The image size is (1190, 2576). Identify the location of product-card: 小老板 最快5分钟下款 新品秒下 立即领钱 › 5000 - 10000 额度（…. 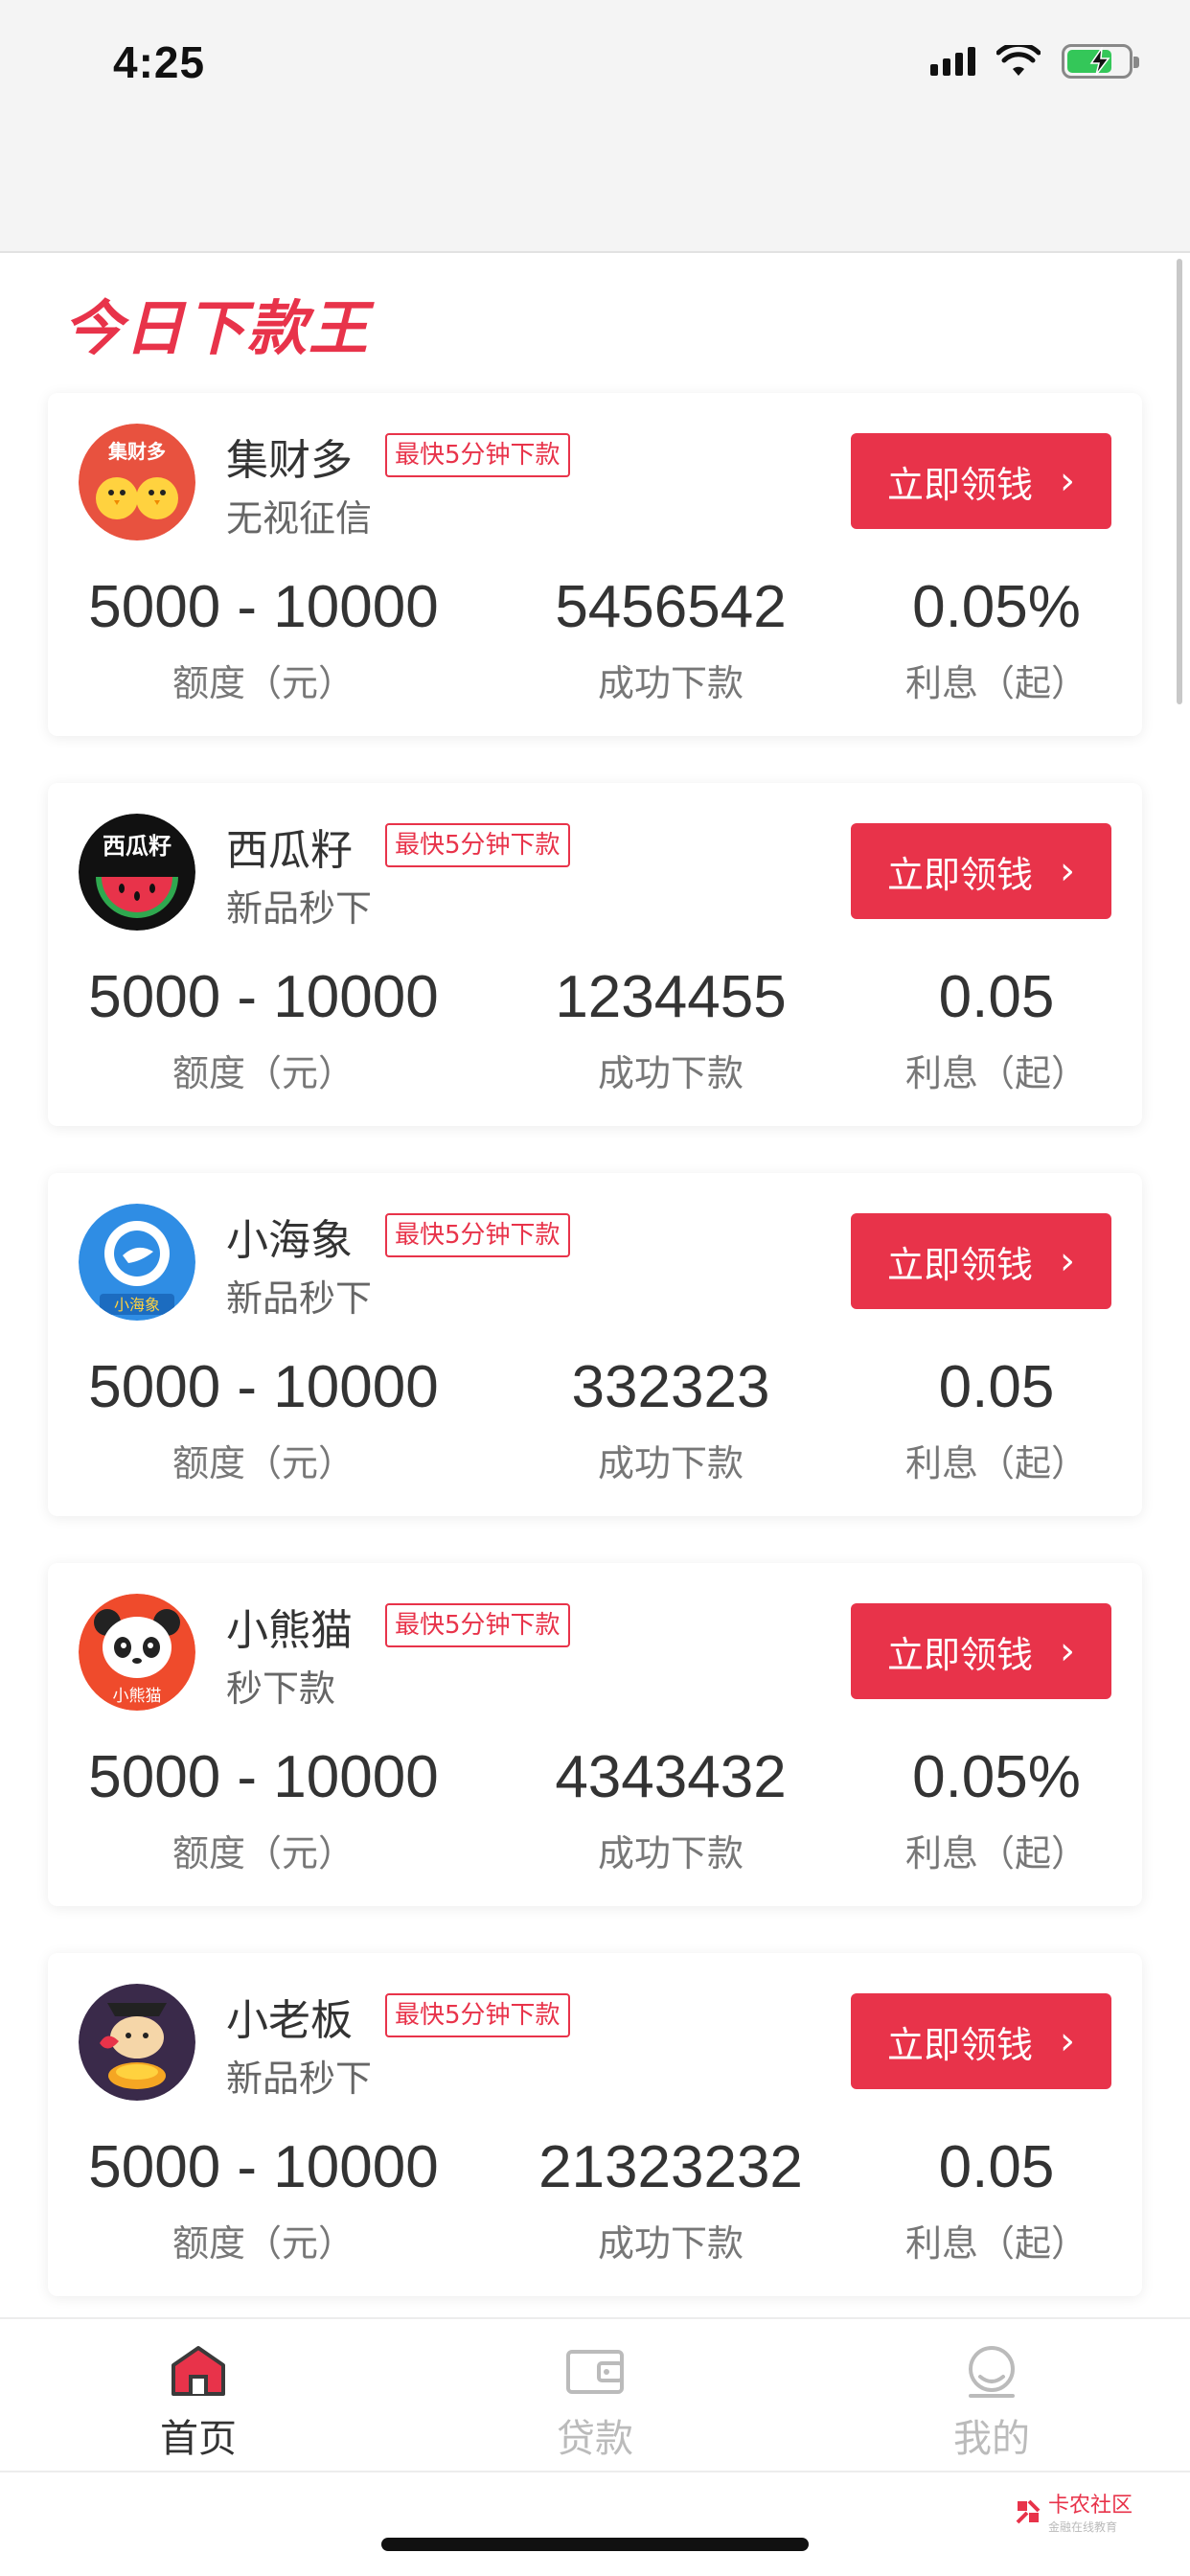
(595, 2124).